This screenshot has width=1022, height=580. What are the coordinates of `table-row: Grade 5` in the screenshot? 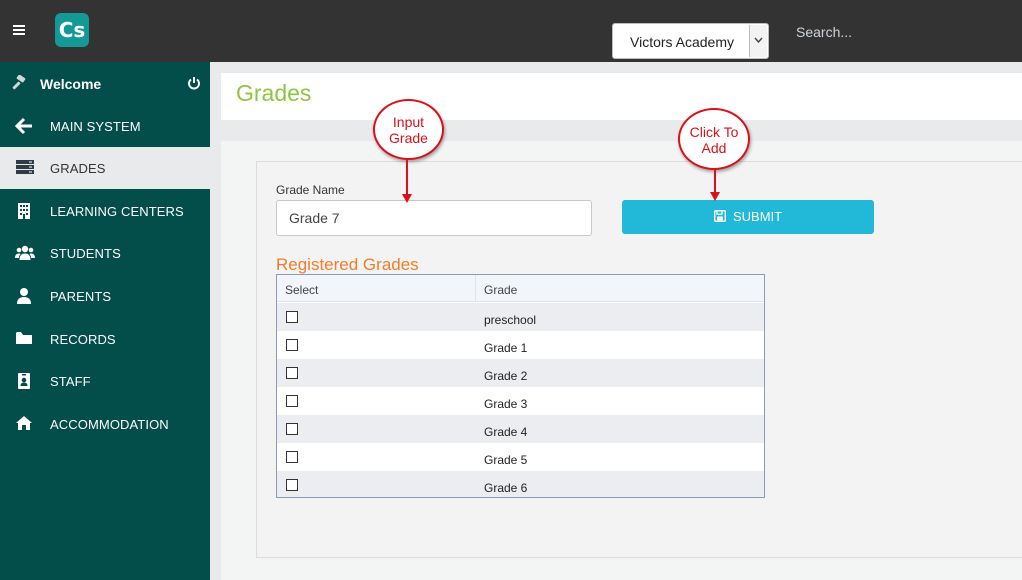 It's located at (520, 457).